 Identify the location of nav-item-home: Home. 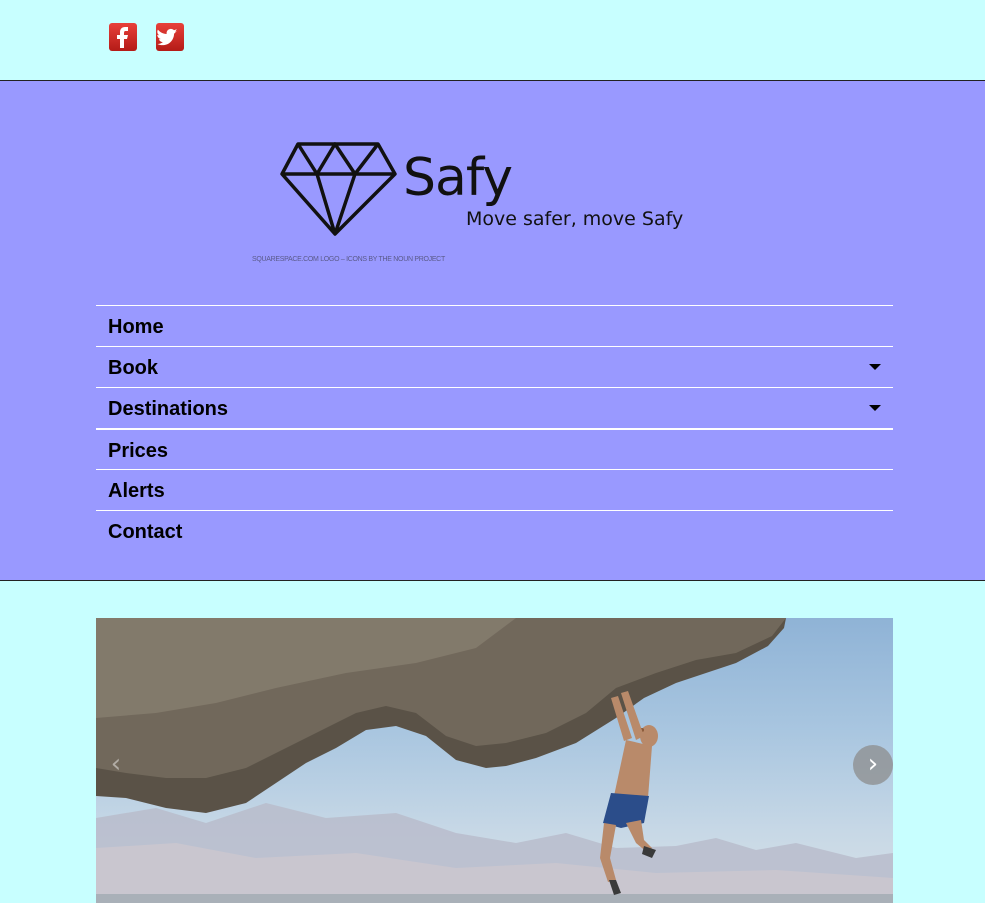
(494, 325).